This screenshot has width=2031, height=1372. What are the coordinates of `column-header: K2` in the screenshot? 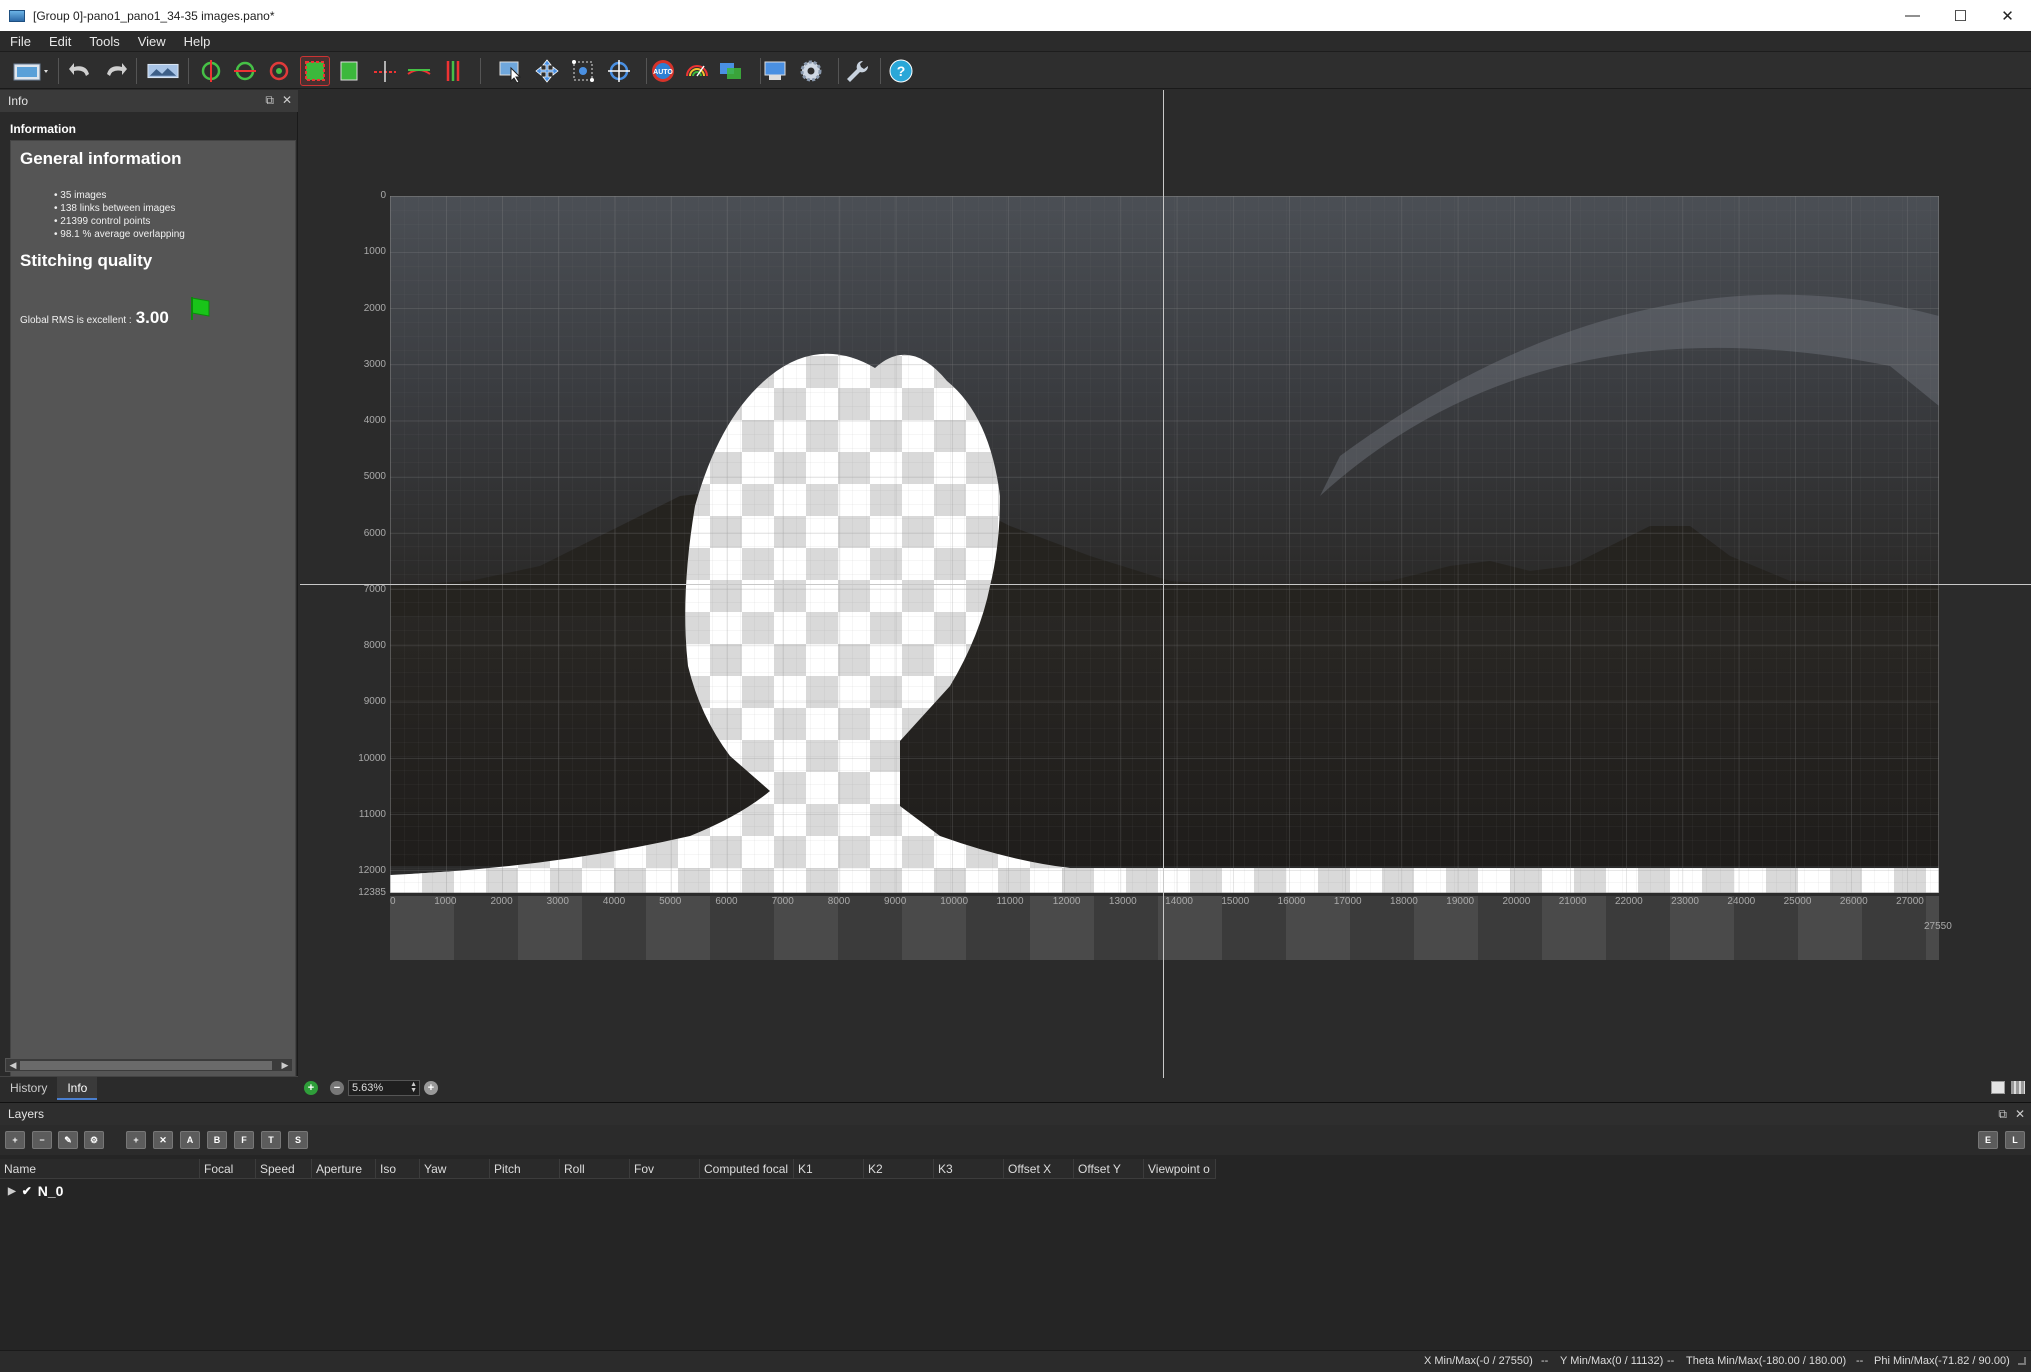 It's located at (899, 1169).